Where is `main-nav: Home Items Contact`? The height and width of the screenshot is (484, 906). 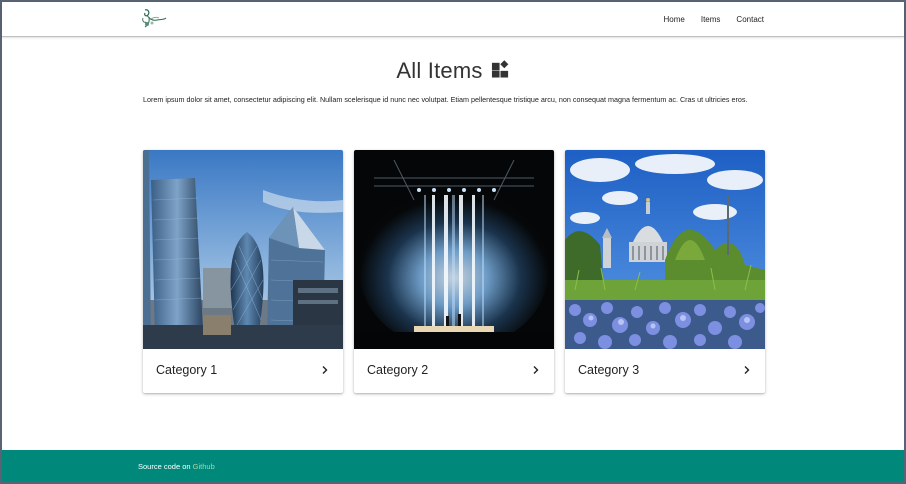 main-nav: Home Items Contact is located at coordinates (714, 19).